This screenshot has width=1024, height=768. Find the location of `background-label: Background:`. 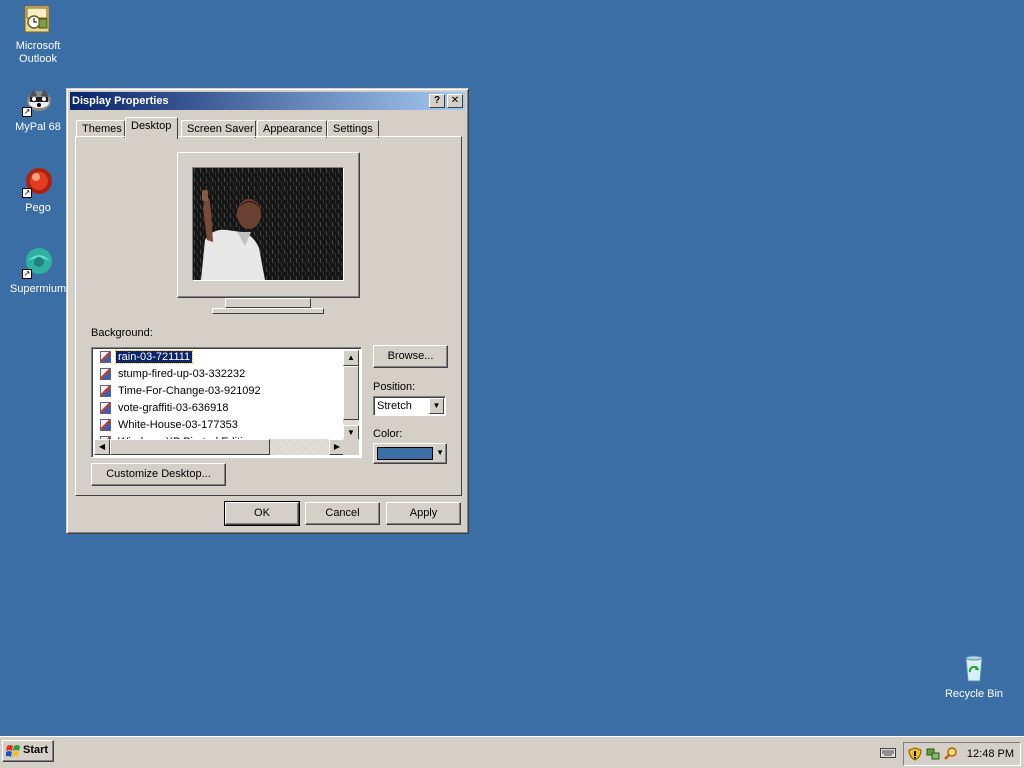

background-label: Background: is located at coordinates (122, 333).